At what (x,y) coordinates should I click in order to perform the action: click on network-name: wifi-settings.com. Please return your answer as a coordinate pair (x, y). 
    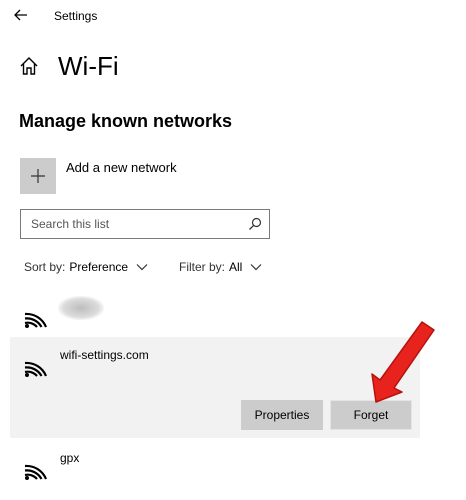
    Looking at the image, I should click on (104, 355).